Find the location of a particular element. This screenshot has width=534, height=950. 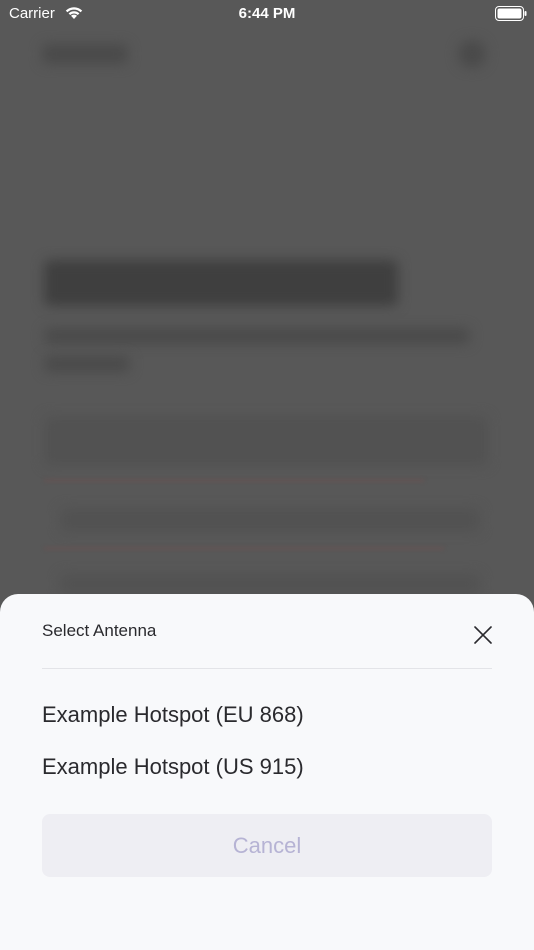

cancel-button: Cancel is located at coordinates (267, 845).